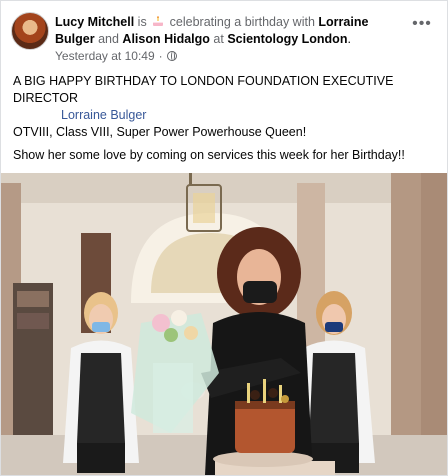 Image resolution: width=448 pixels, height=476 pixels. I want to click on connector-and: and, so click(108, 39).